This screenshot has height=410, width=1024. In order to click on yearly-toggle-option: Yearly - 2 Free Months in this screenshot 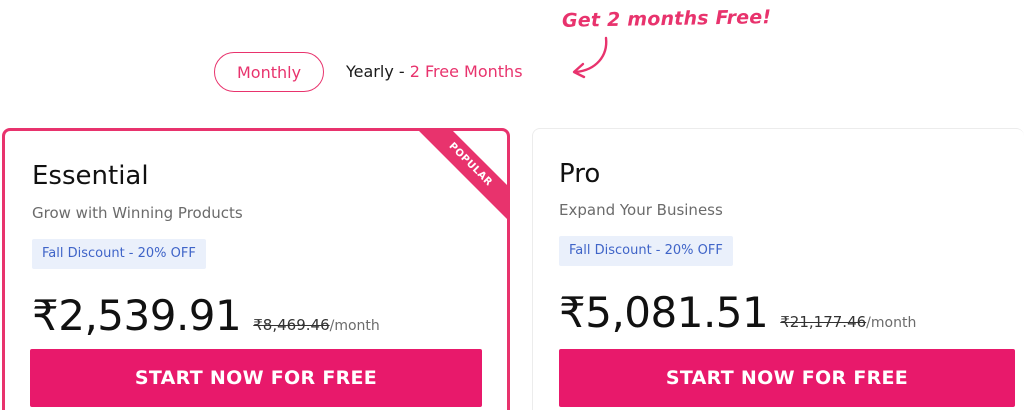, I will do `click(434, 71)`.